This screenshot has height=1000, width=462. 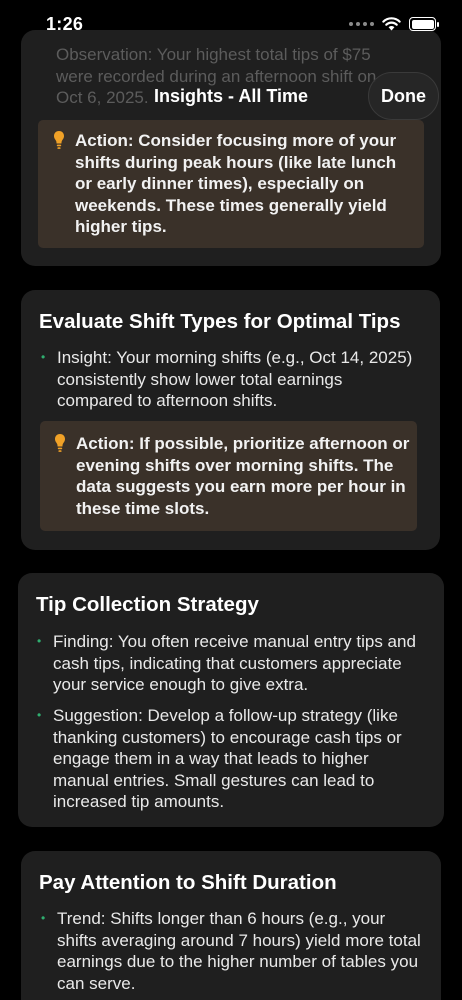 I want to click on done-button: Done, so click(x=403, y=96).